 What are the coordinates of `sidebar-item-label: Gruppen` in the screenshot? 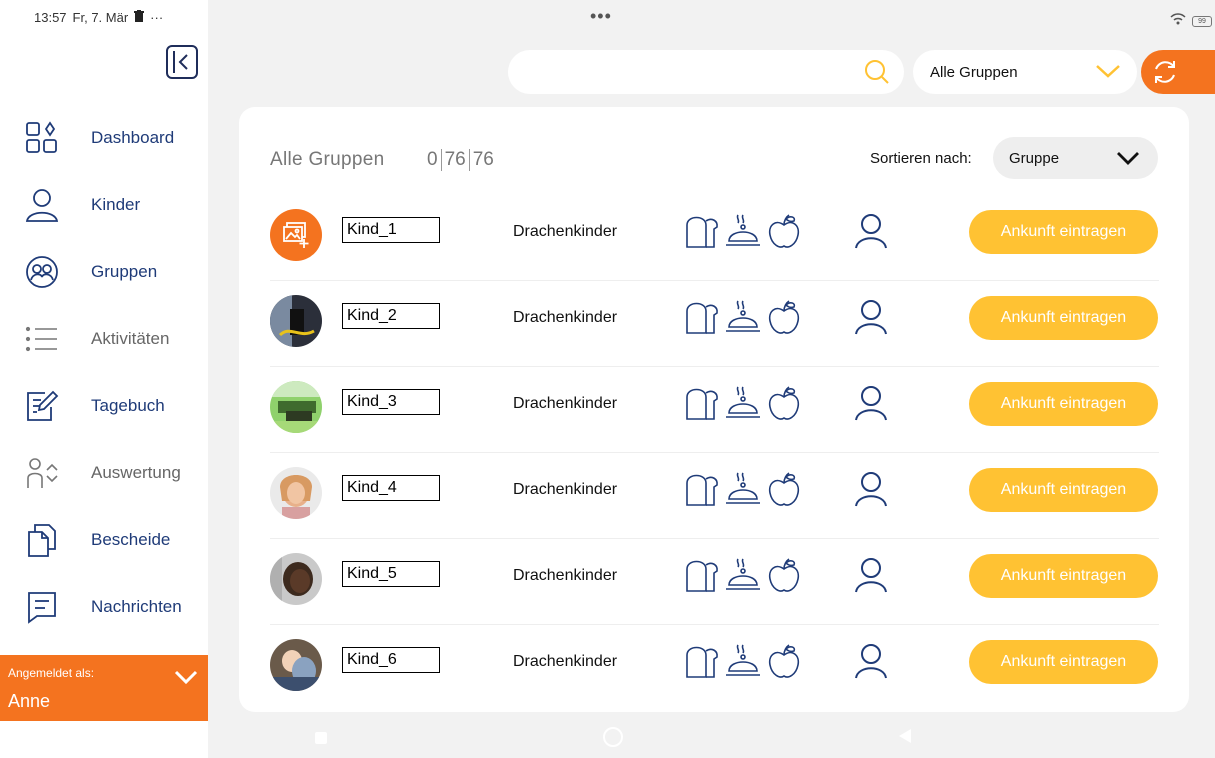 It's located at (124, 271).